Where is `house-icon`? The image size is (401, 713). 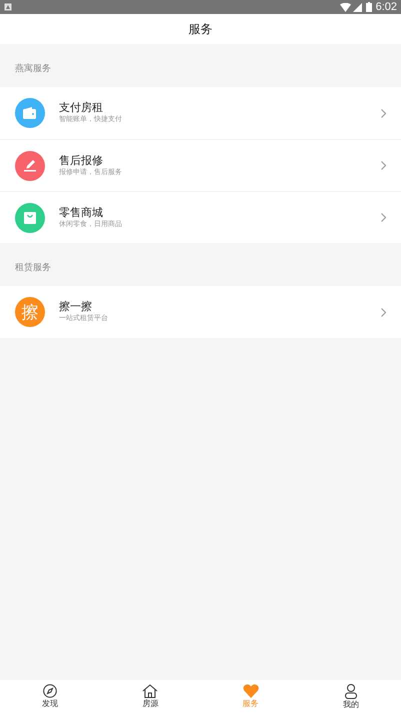 house-icon is located at coordinates (150, 691).